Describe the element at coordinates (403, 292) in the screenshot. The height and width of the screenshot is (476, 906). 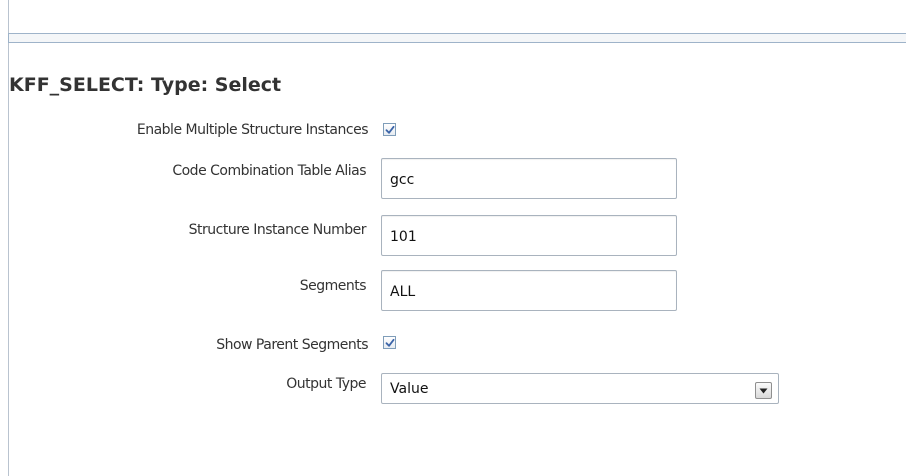
I see `segments-value: ALL` at that location.